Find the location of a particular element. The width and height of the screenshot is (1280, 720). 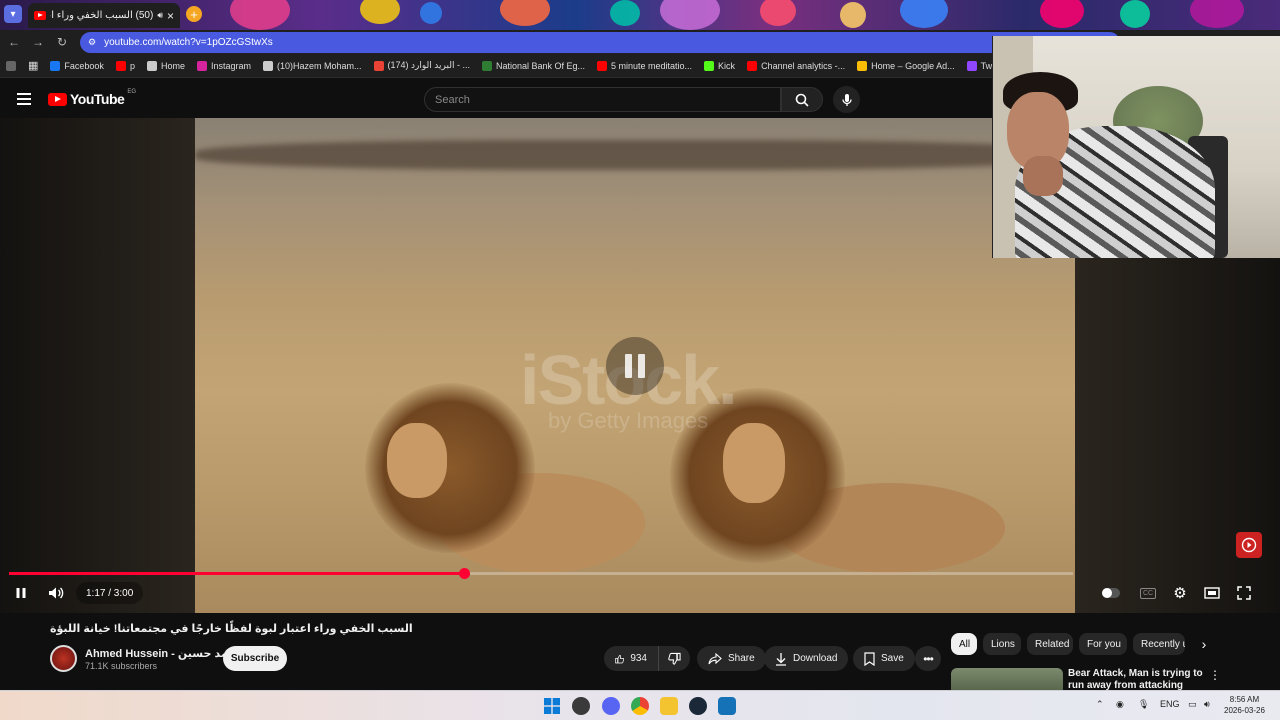

chip-all: All is located at coordinates (964, 644).